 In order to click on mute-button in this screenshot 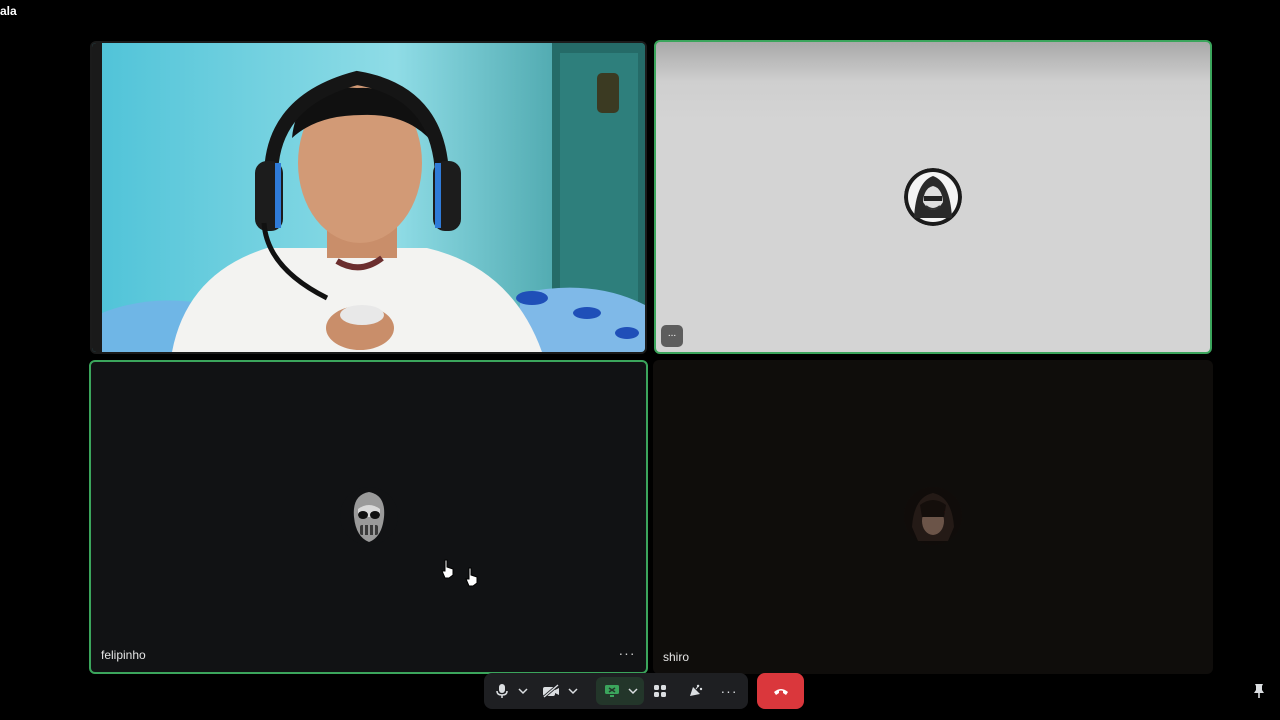, I will do `click(502, 691)`.